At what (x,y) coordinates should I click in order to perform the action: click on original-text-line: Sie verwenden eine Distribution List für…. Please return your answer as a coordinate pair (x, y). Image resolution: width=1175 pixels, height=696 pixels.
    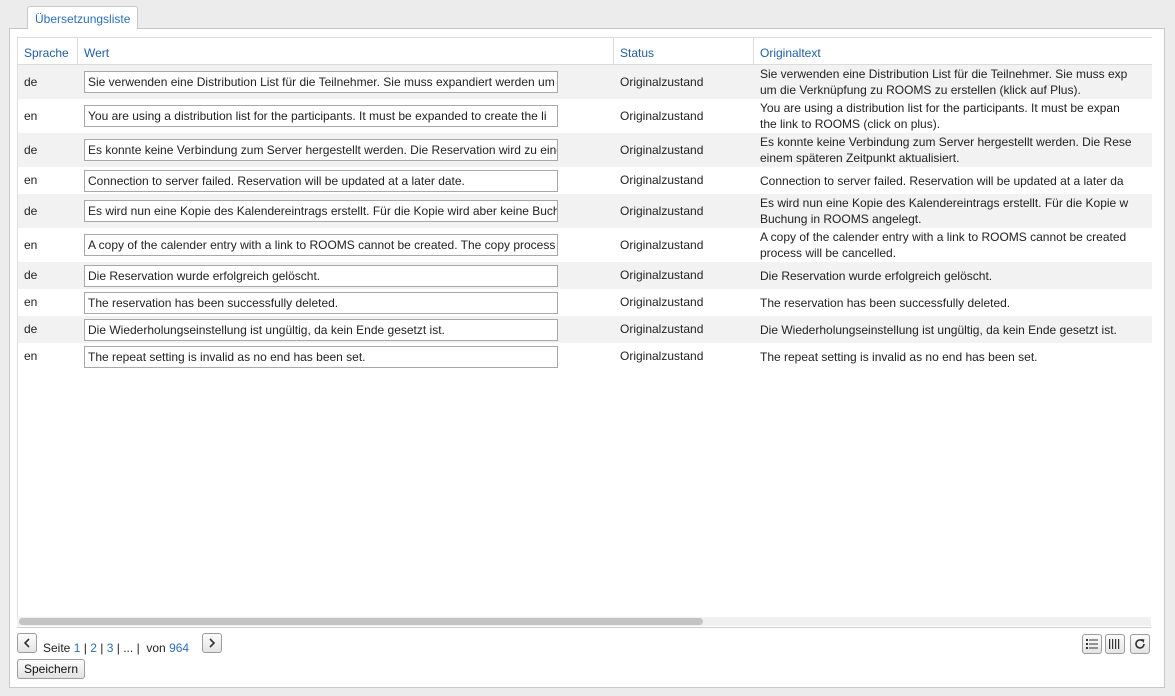
    Looking at the image, I should click on (944, 74).